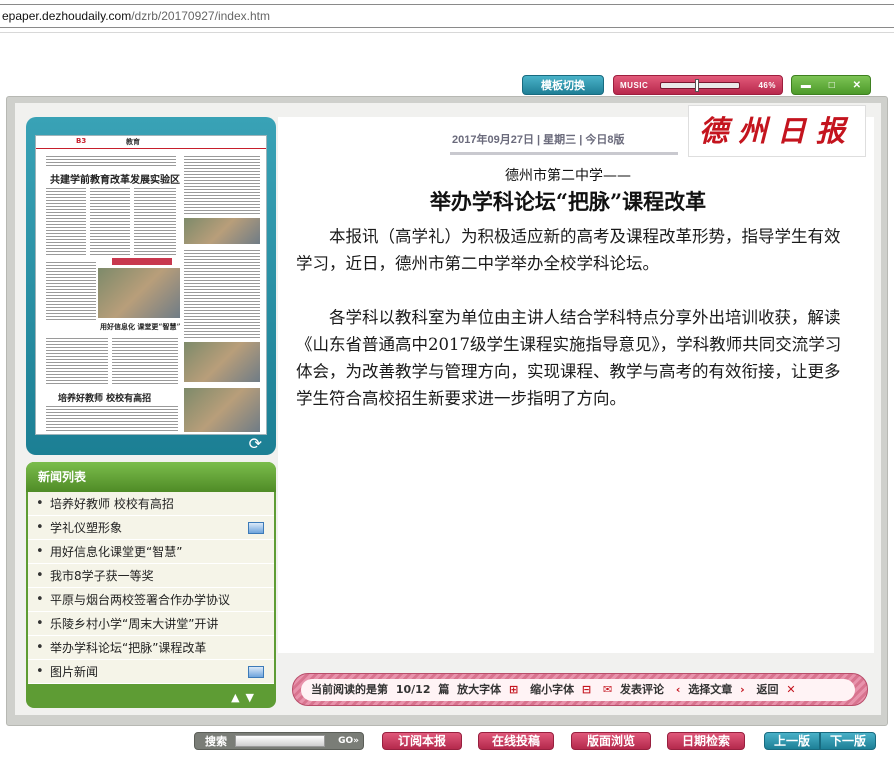  I want to click on select-article-button: ‹ 选择文章 ›, so click(712, 689).